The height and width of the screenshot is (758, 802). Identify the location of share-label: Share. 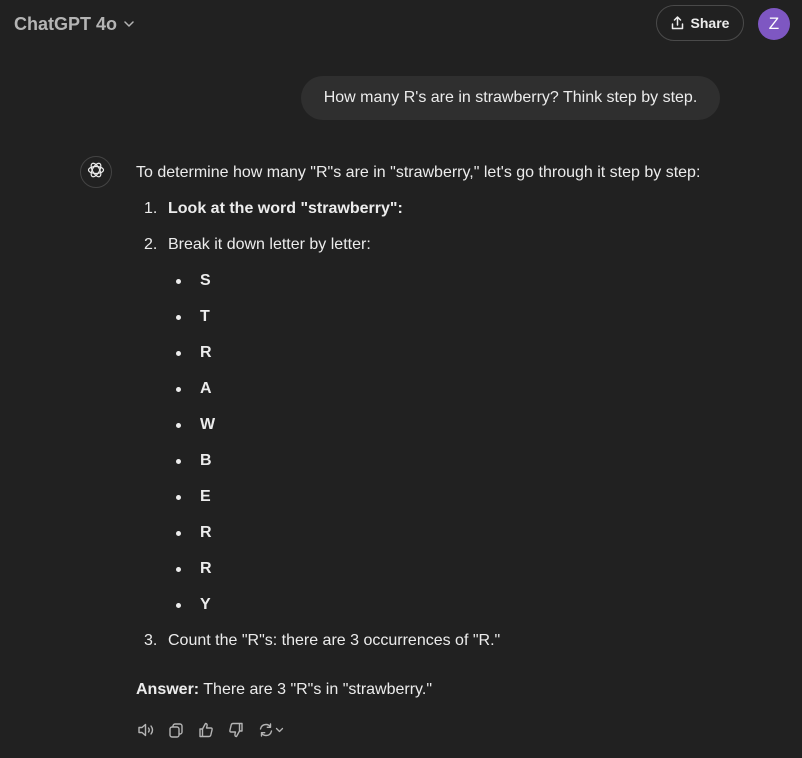
(710, 23).